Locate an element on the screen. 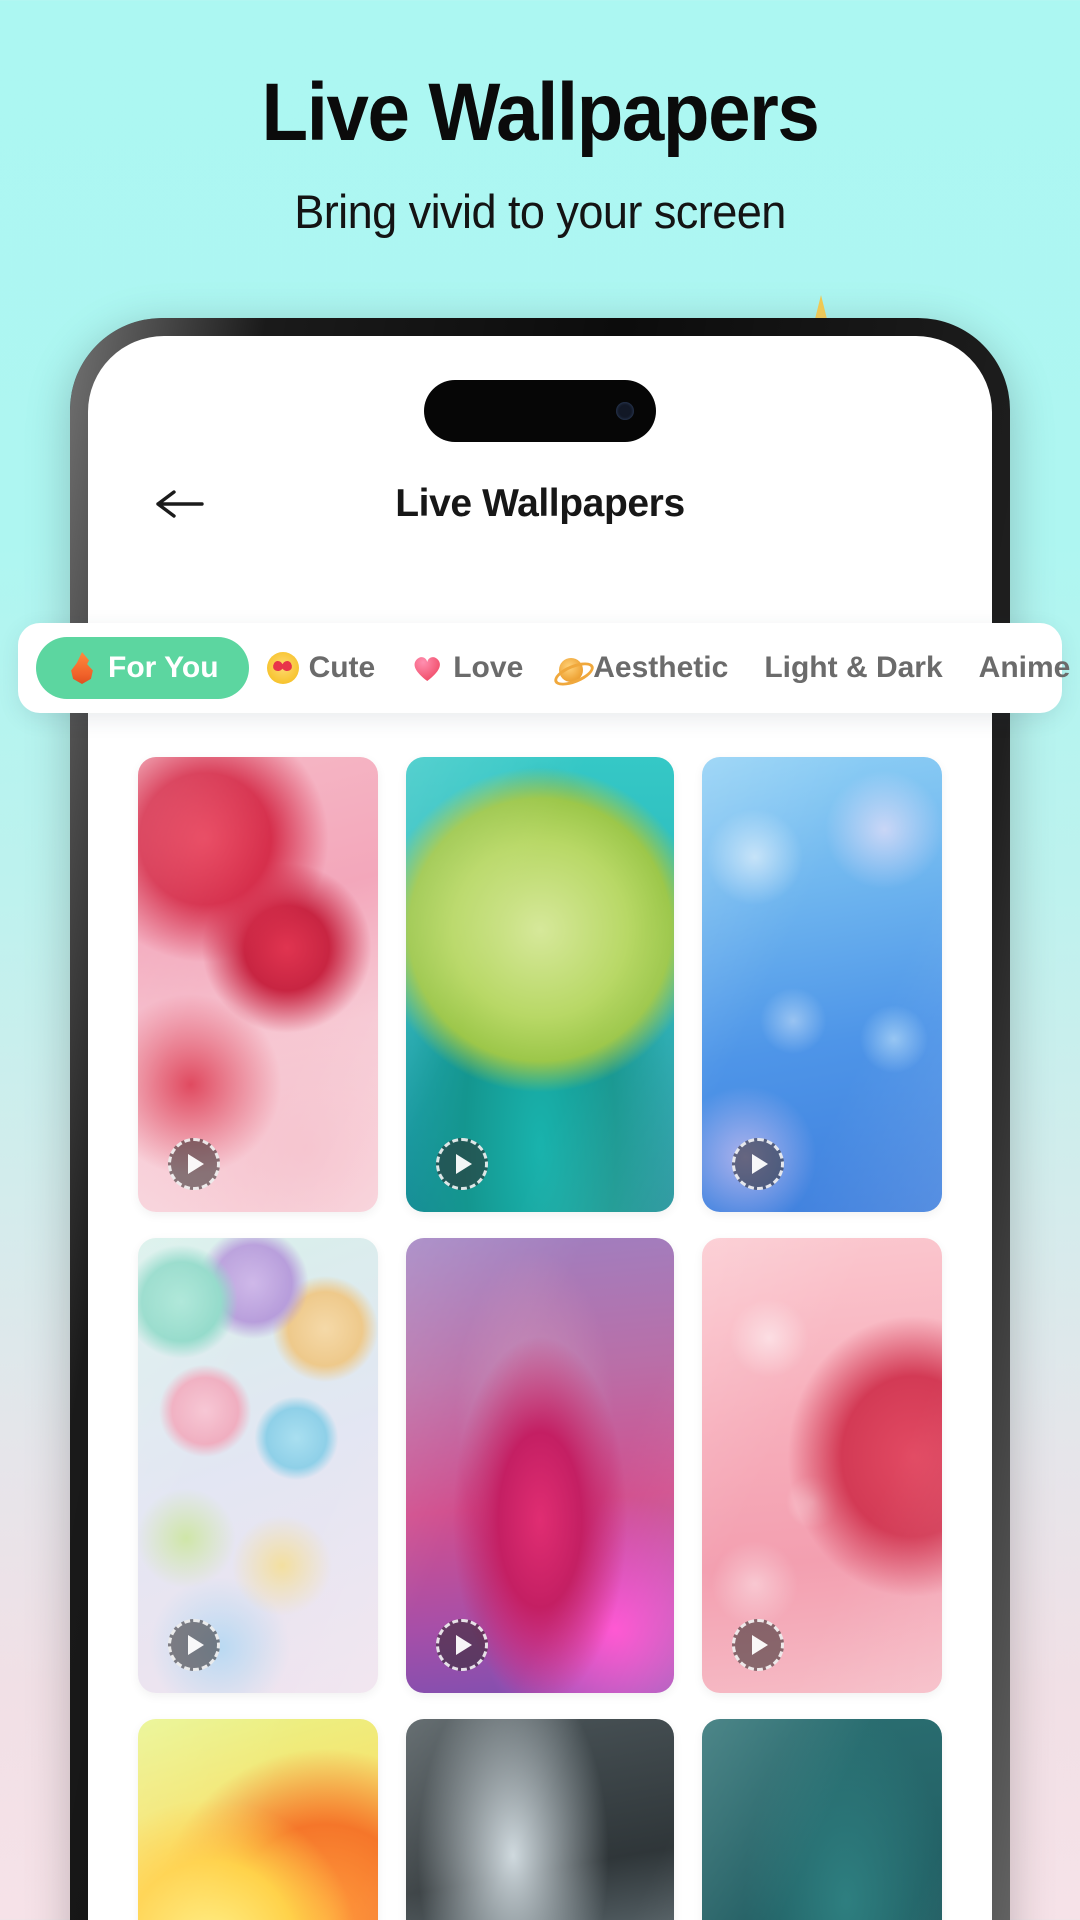  back-button is located at coordinates (179, 504).